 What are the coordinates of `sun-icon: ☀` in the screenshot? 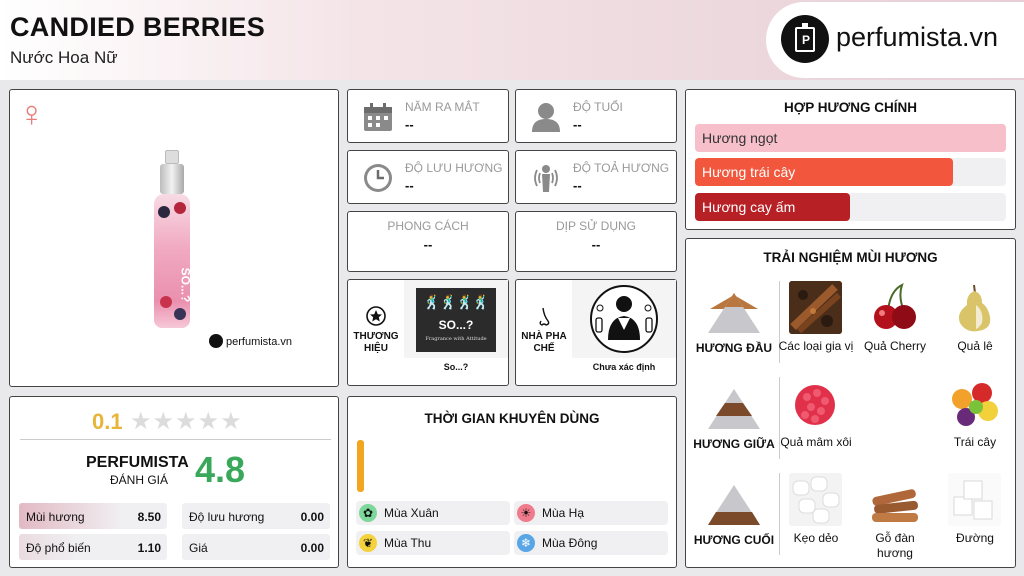 It's located at (526, 513).